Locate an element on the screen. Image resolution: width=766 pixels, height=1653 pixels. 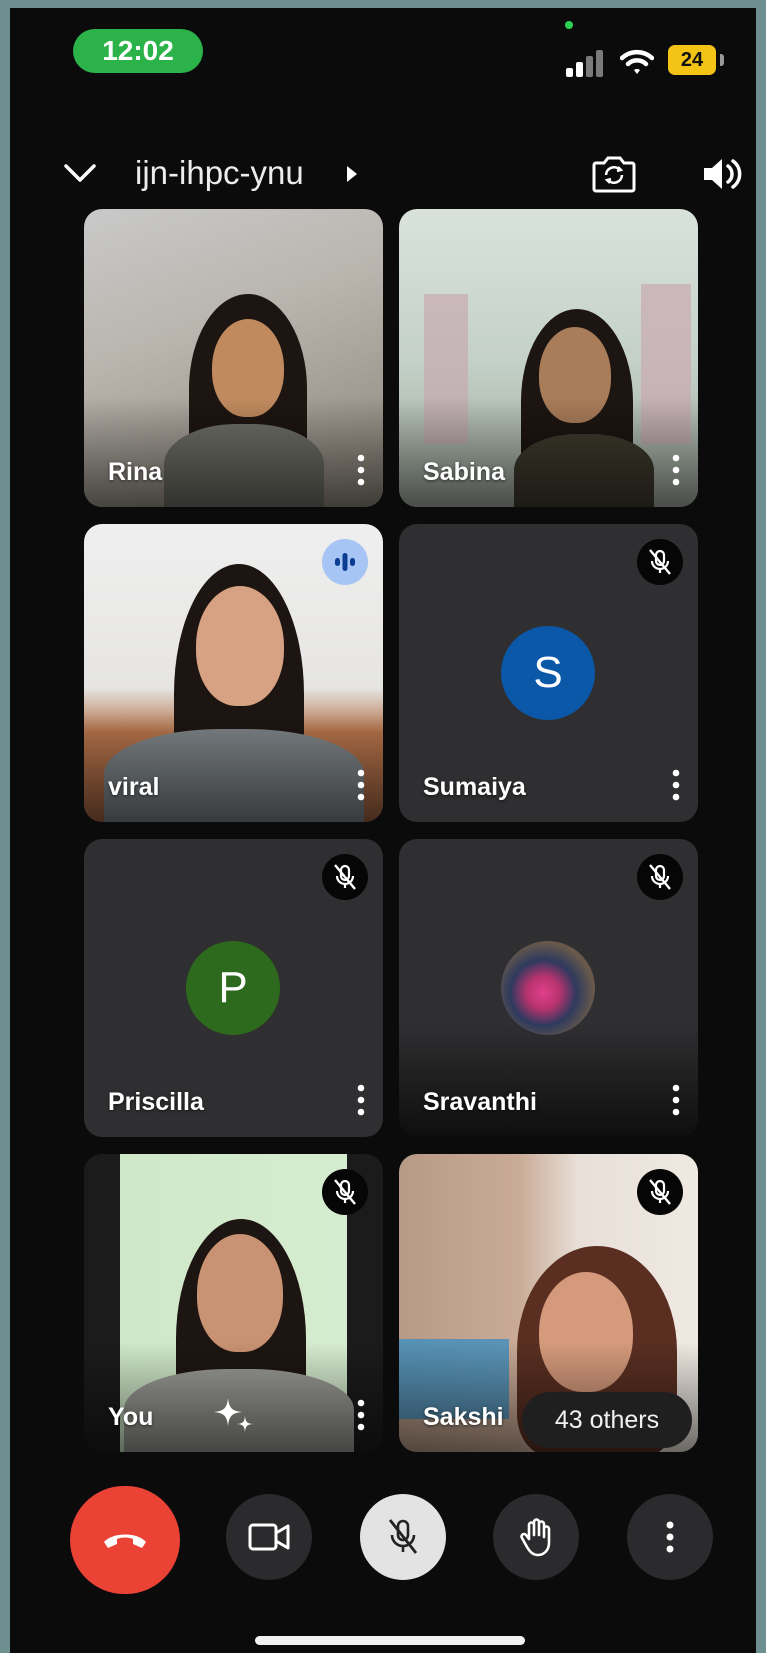
camera-toggle-button is located at coordinates (269, 1537).